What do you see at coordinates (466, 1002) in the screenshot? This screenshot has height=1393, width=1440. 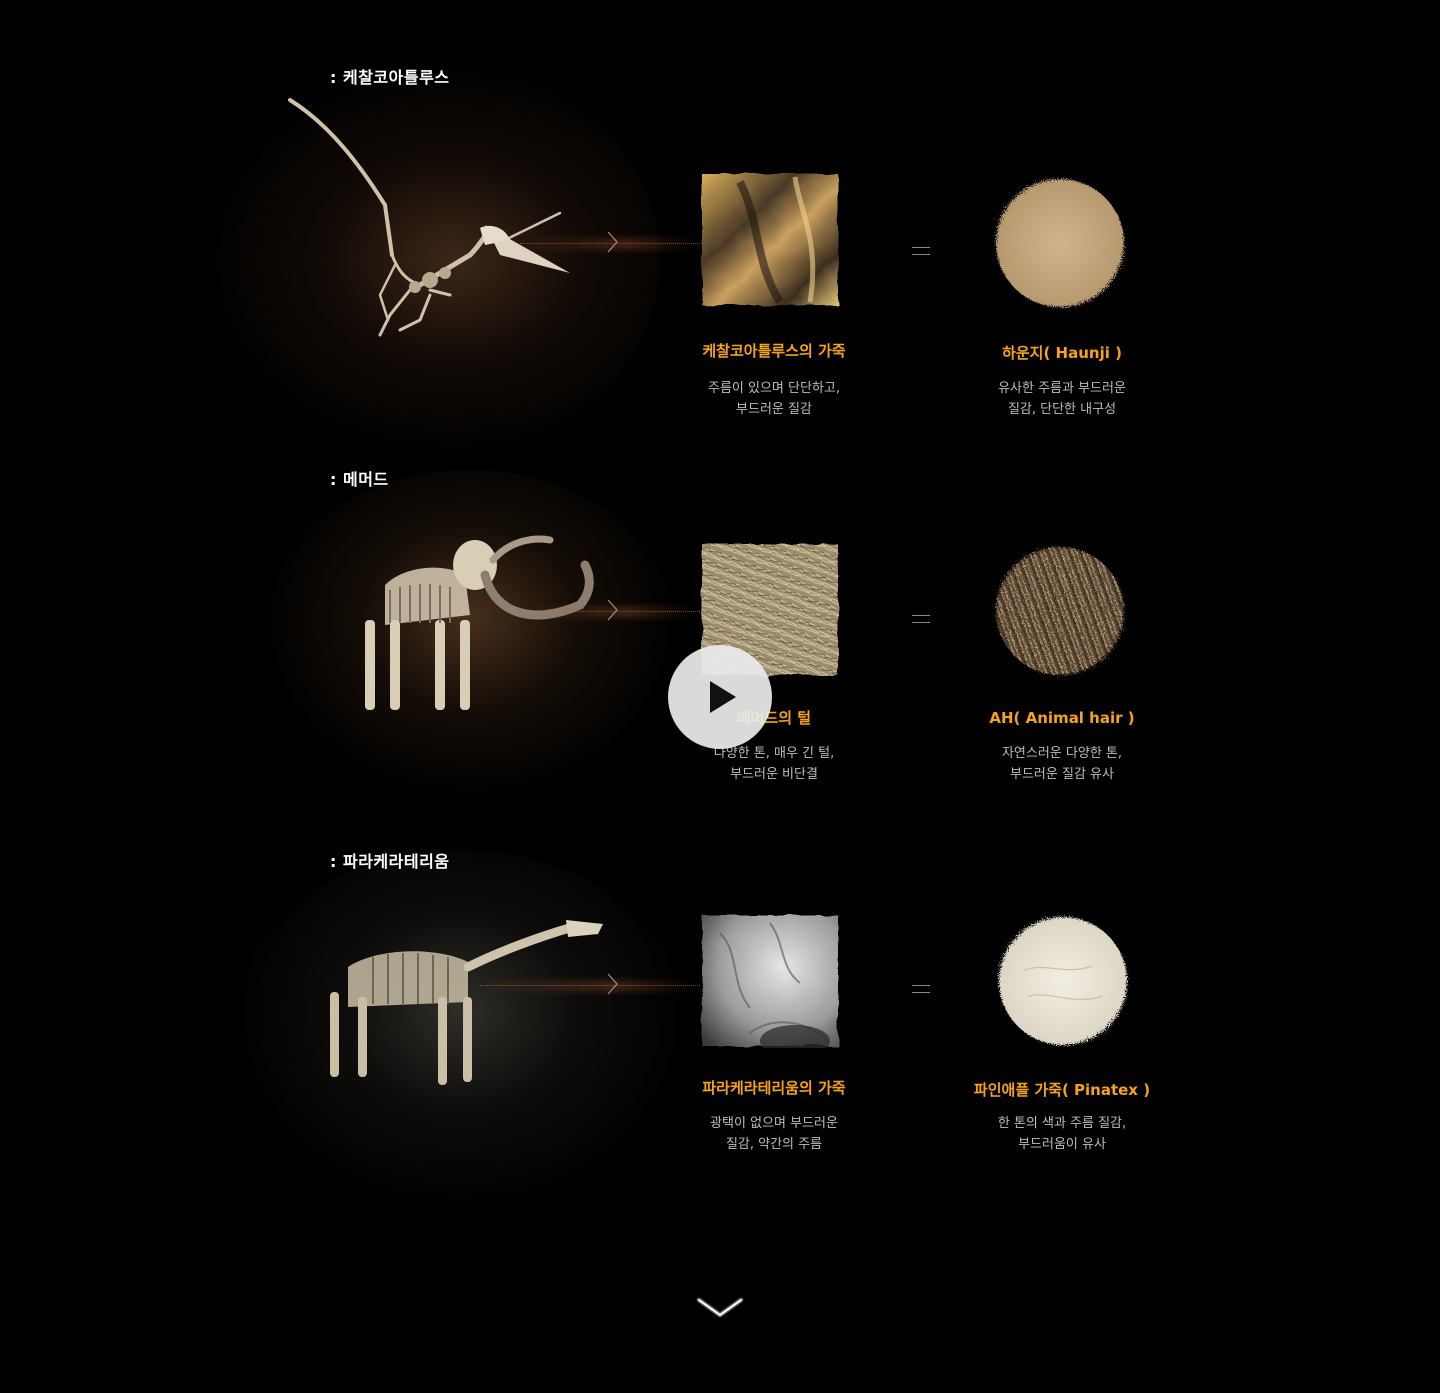 I see `paraceratherium-skeleton-image` at bounding box center [466, 1002].